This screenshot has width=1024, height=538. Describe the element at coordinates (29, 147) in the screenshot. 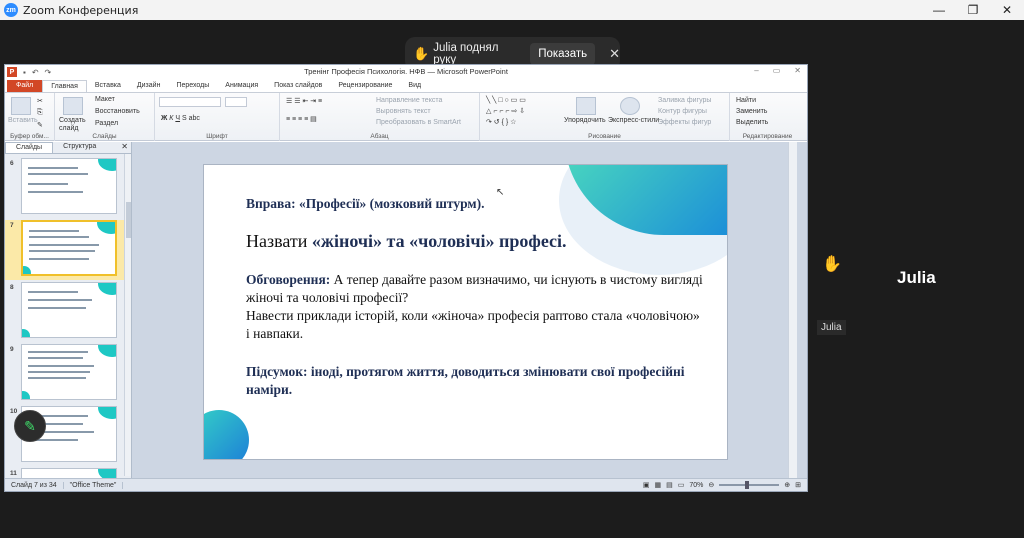

I see `tab-slides: Слайды` at that location.